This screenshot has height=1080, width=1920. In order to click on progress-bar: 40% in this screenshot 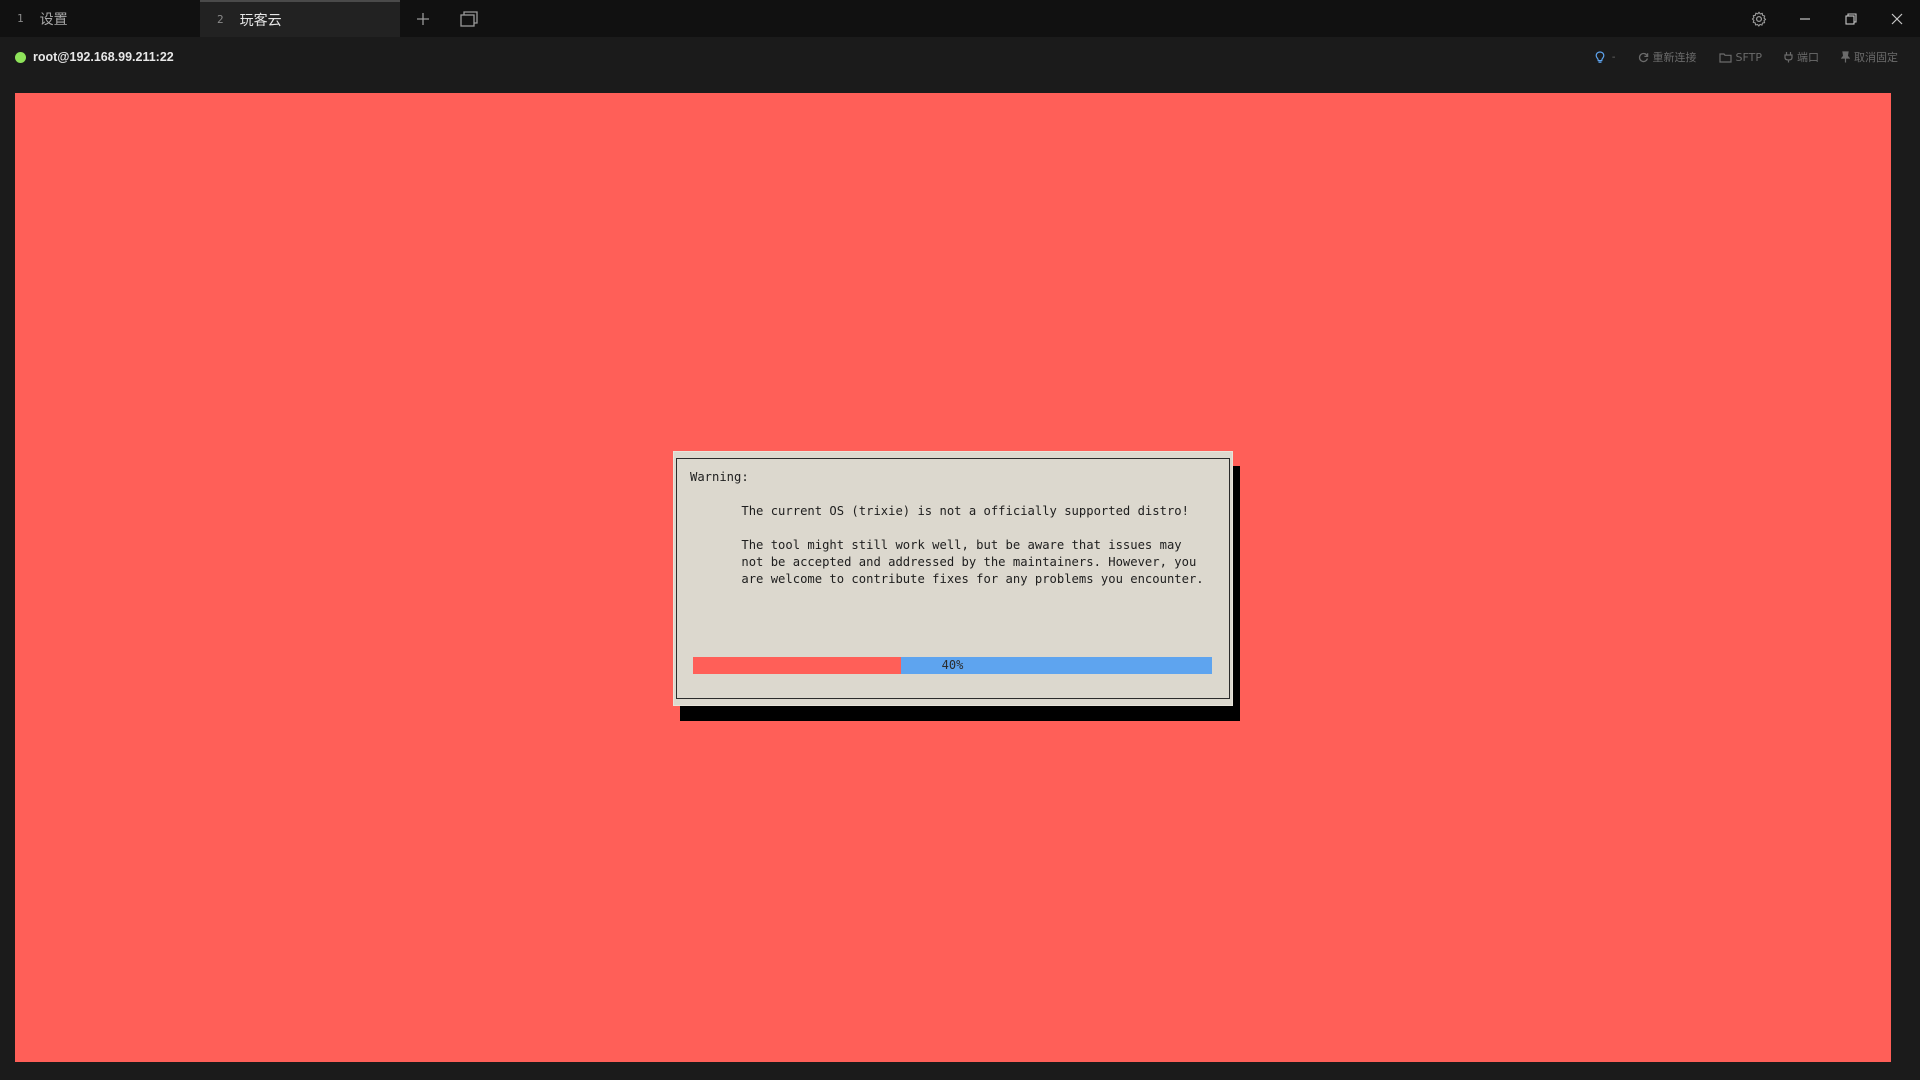, I will do `click(952, 665)`.